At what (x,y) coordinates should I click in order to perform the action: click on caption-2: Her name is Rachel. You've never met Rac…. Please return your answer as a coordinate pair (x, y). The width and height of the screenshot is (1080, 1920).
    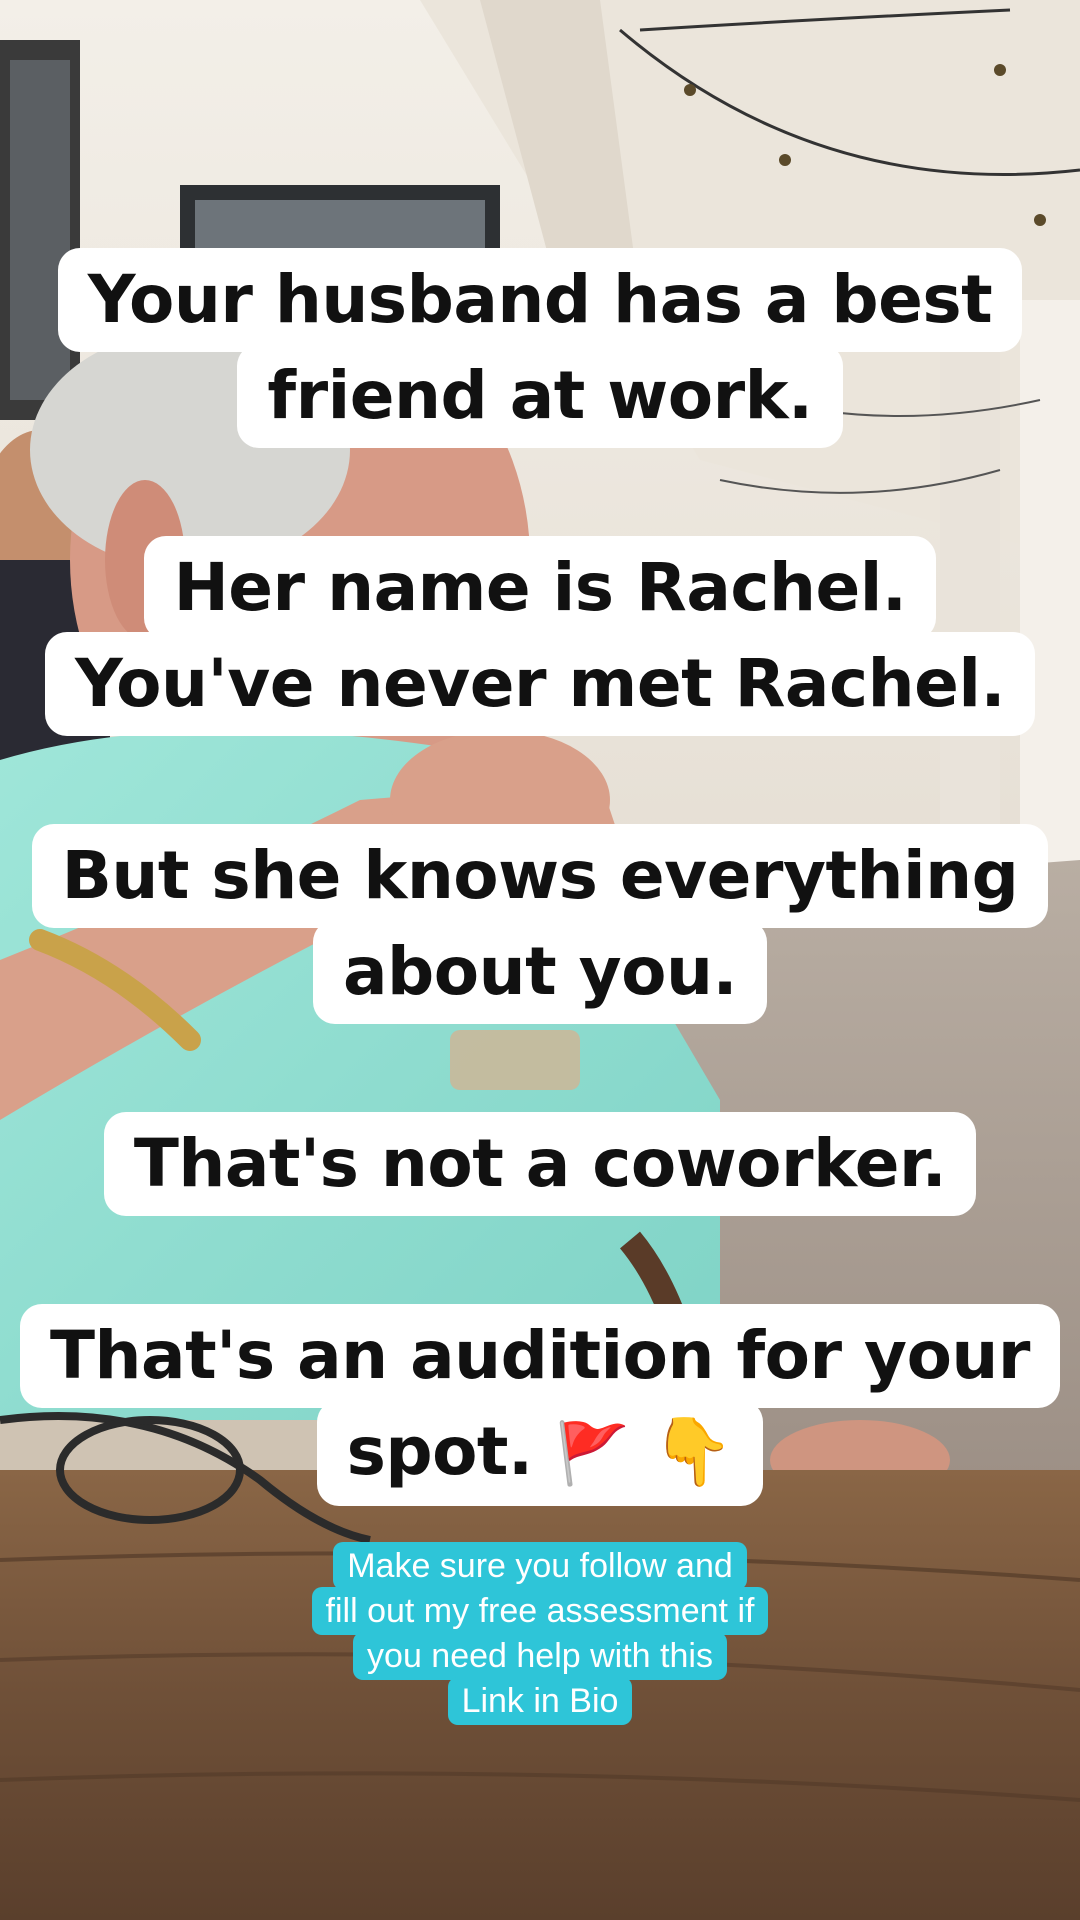
    Looking at the image, I should click on (540, 636).